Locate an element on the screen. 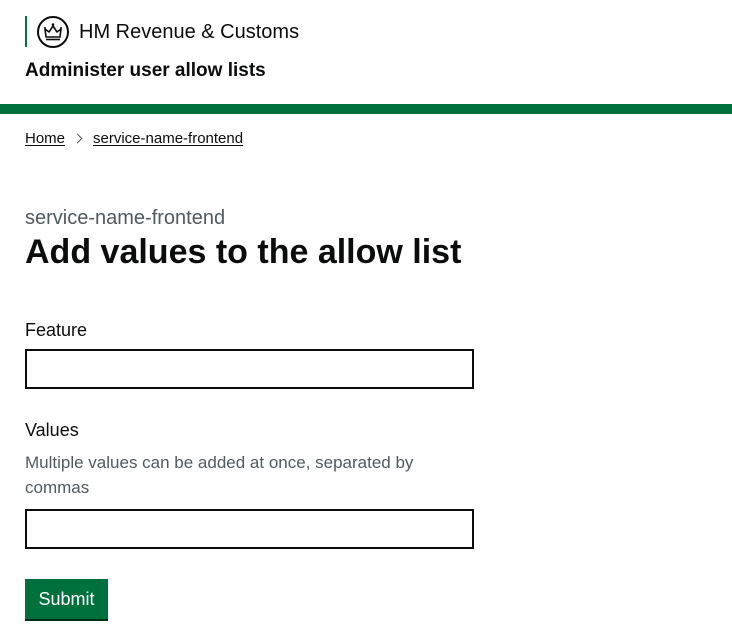 The image size is (732, 636). organisation-name: HM Revenue & Customs is located at coordinates (189, 31).